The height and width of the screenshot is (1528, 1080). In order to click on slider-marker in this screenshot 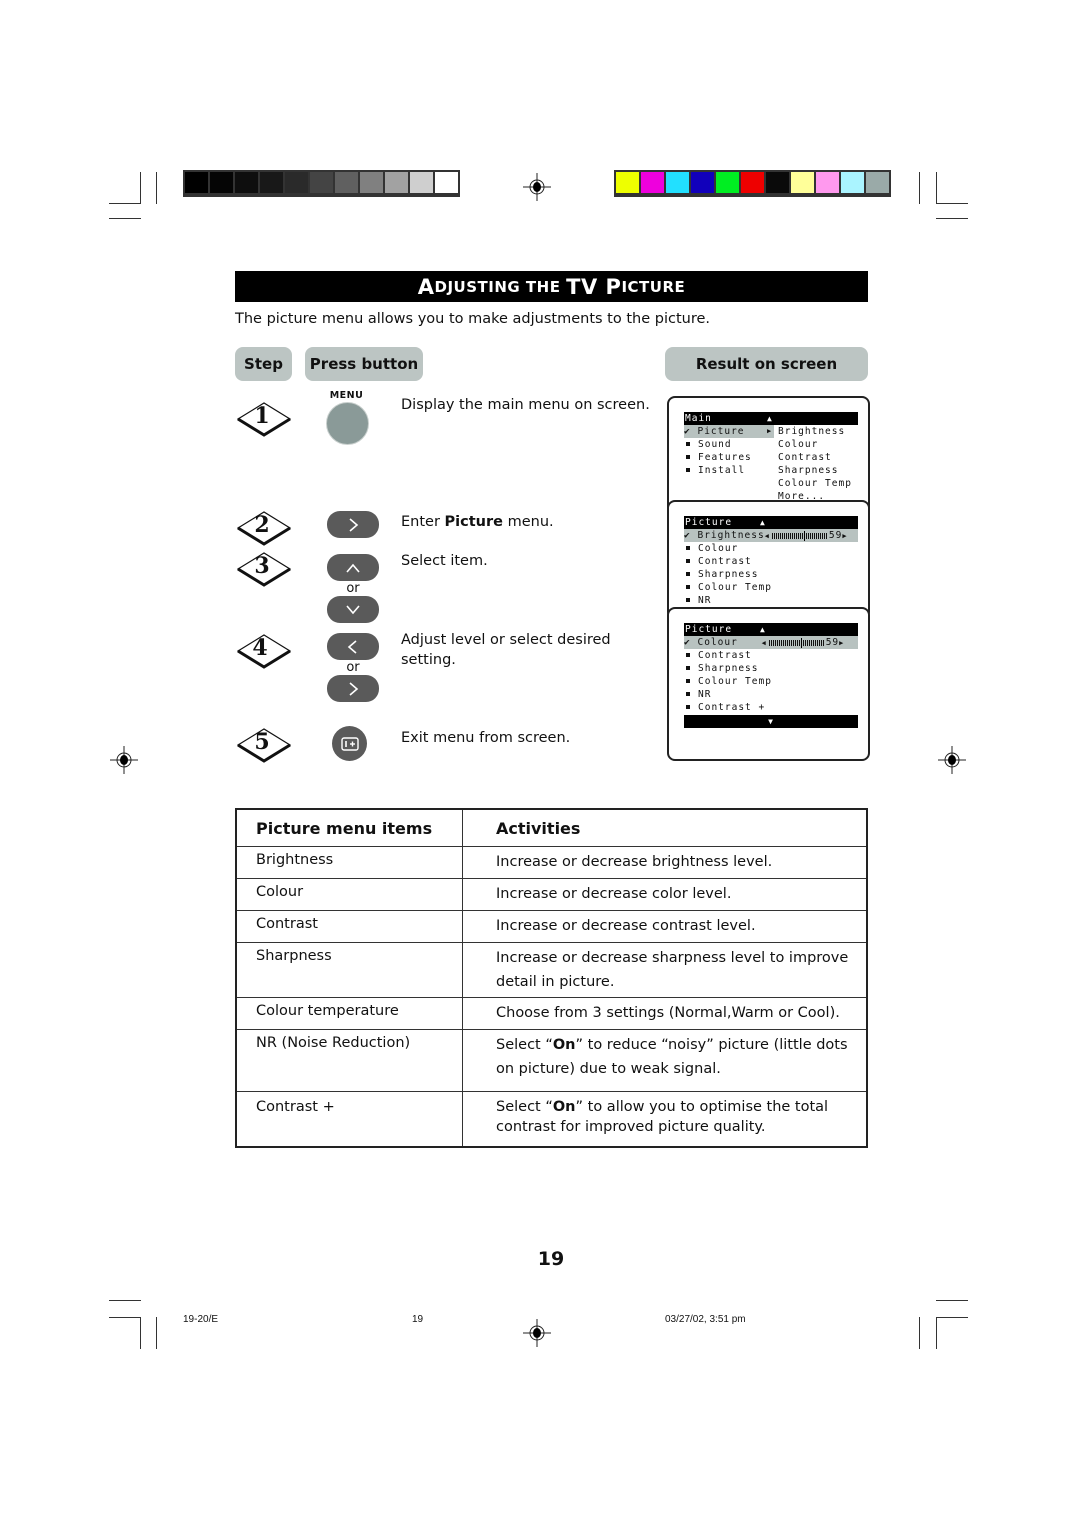, I will do `click(801, 642)`.